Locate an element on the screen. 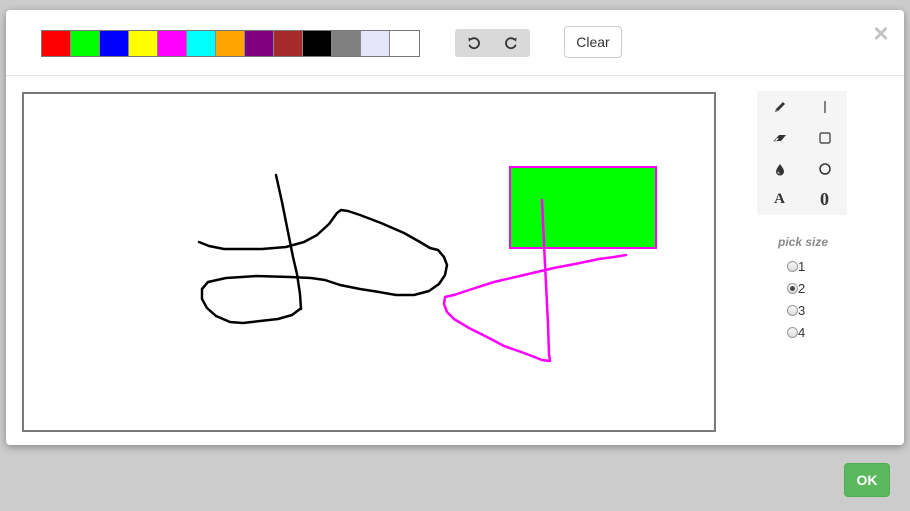  fill-tool is located at coordinates (779, 168).